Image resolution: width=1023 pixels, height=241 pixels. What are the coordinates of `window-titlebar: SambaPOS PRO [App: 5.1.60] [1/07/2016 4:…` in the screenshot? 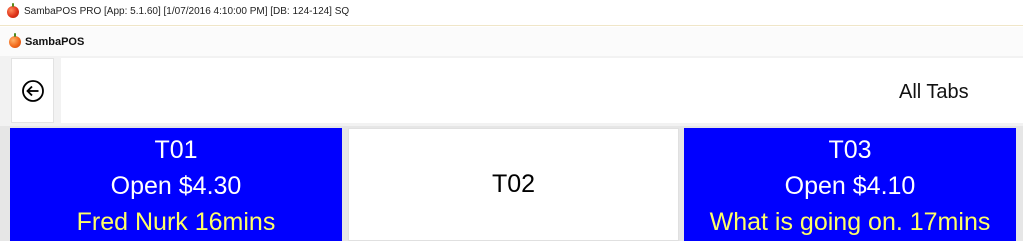 It's located at (511, 13).